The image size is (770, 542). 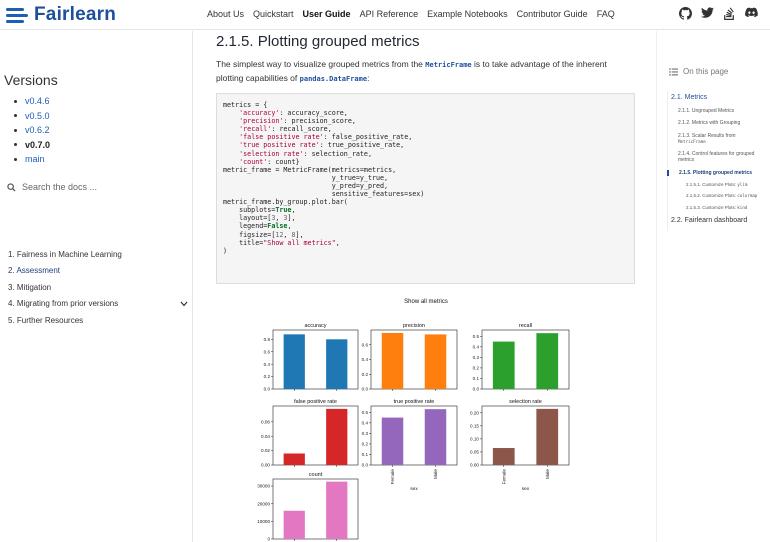 What do you see at coordinates (729, 13) in the screenshot?
I see `stackoverflow-icon` at bounding box center [729, 13].